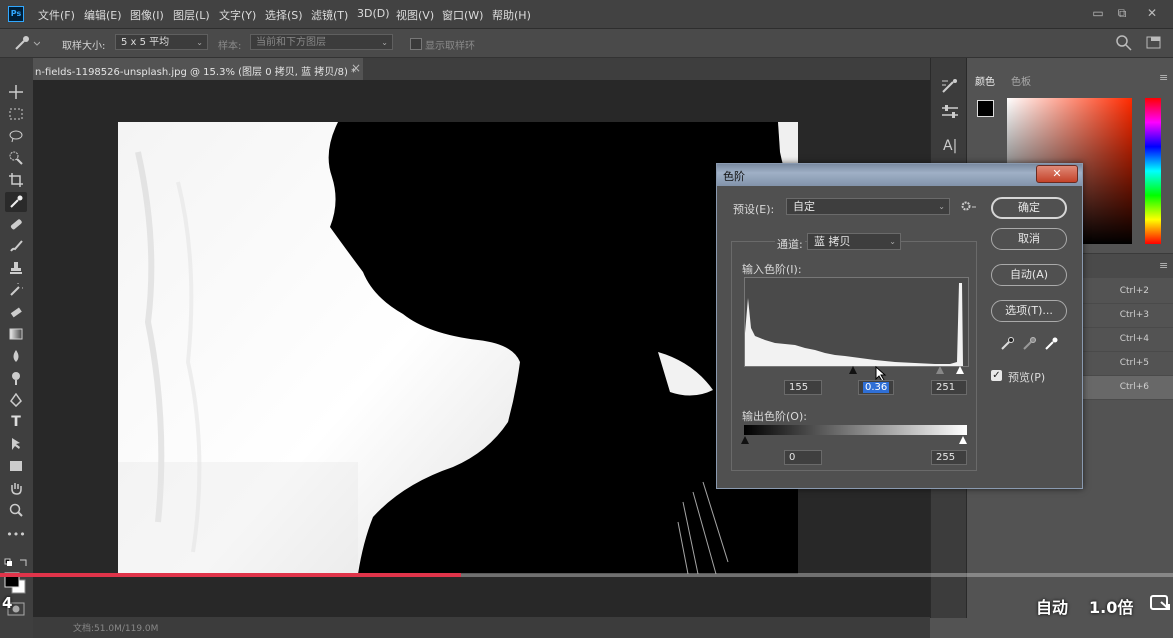 The width and height of the screenshot is (1173, 638). What do you see at coordinates (103, 15) in the screenshot?
I see `menu-edit: 编辑(E)` at bounding box center [103, 15].